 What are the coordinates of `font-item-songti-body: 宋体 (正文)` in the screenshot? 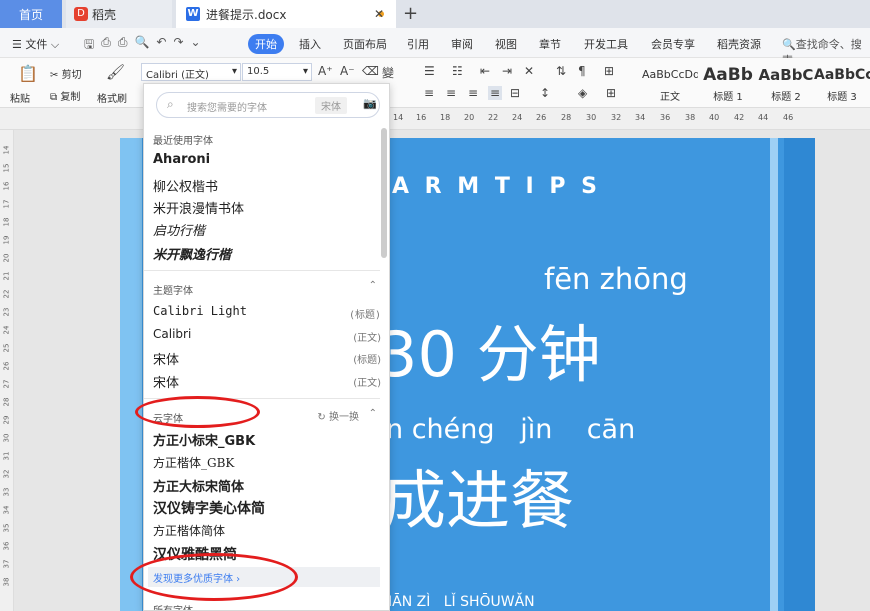 It's located at (267, 381).